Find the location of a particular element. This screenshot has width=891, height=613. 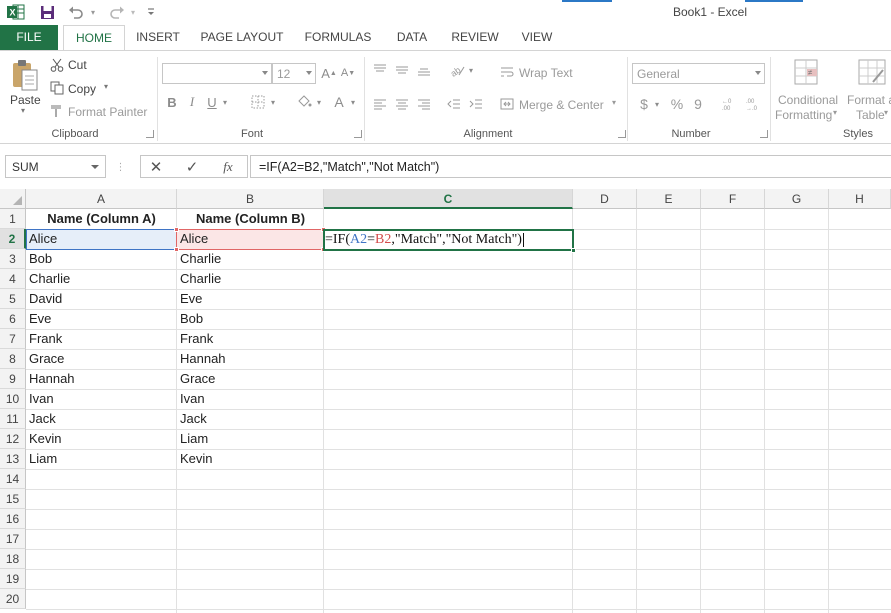

cell-a8: Grace is located at coordinates (101, 359).